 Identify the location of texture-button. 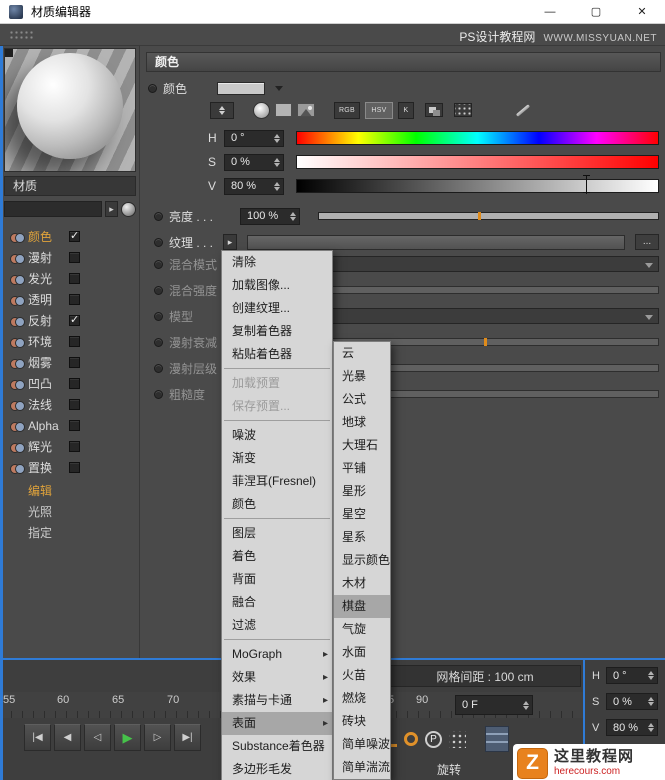
(436, 242).